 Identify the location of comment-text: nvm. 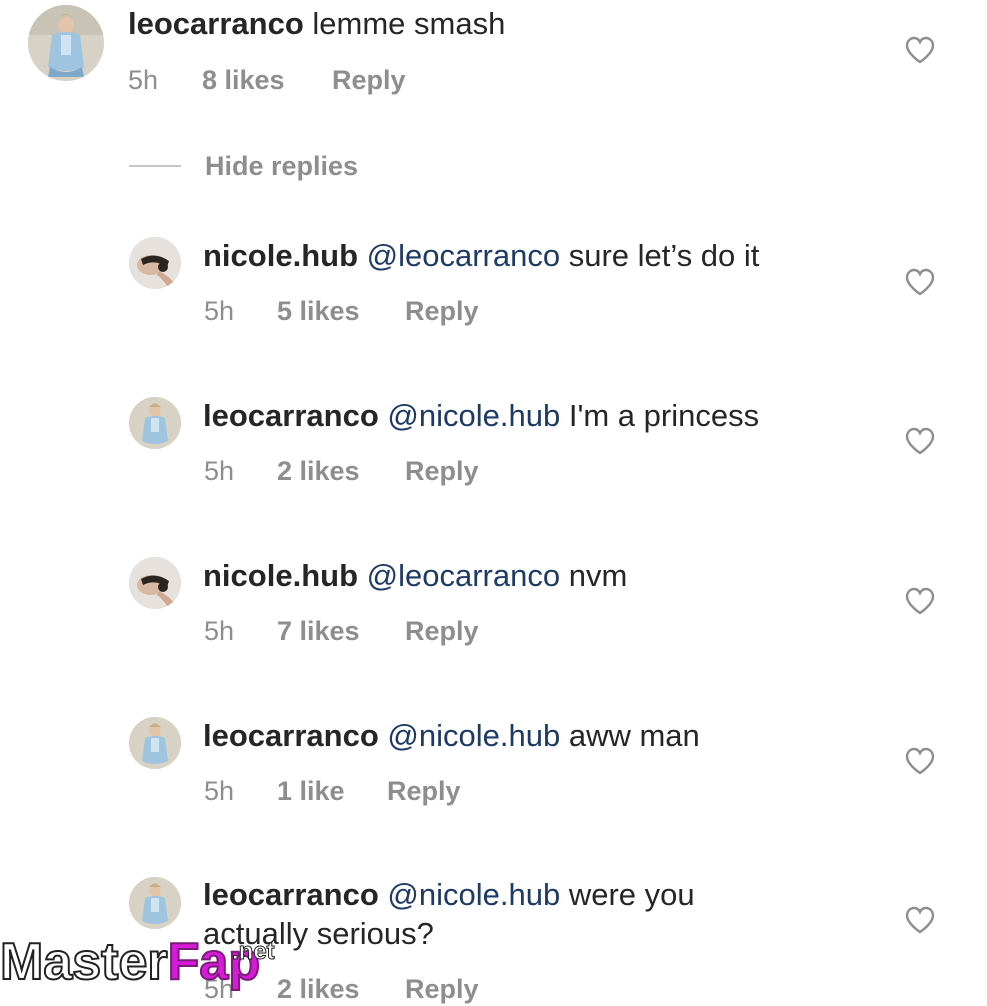
(598, 575).